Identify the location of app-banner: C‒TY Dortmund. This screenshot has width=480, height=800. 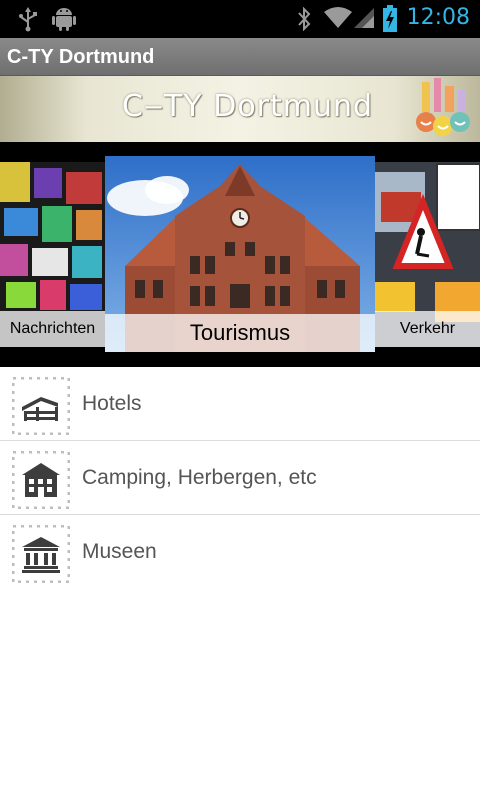
(240, 109).